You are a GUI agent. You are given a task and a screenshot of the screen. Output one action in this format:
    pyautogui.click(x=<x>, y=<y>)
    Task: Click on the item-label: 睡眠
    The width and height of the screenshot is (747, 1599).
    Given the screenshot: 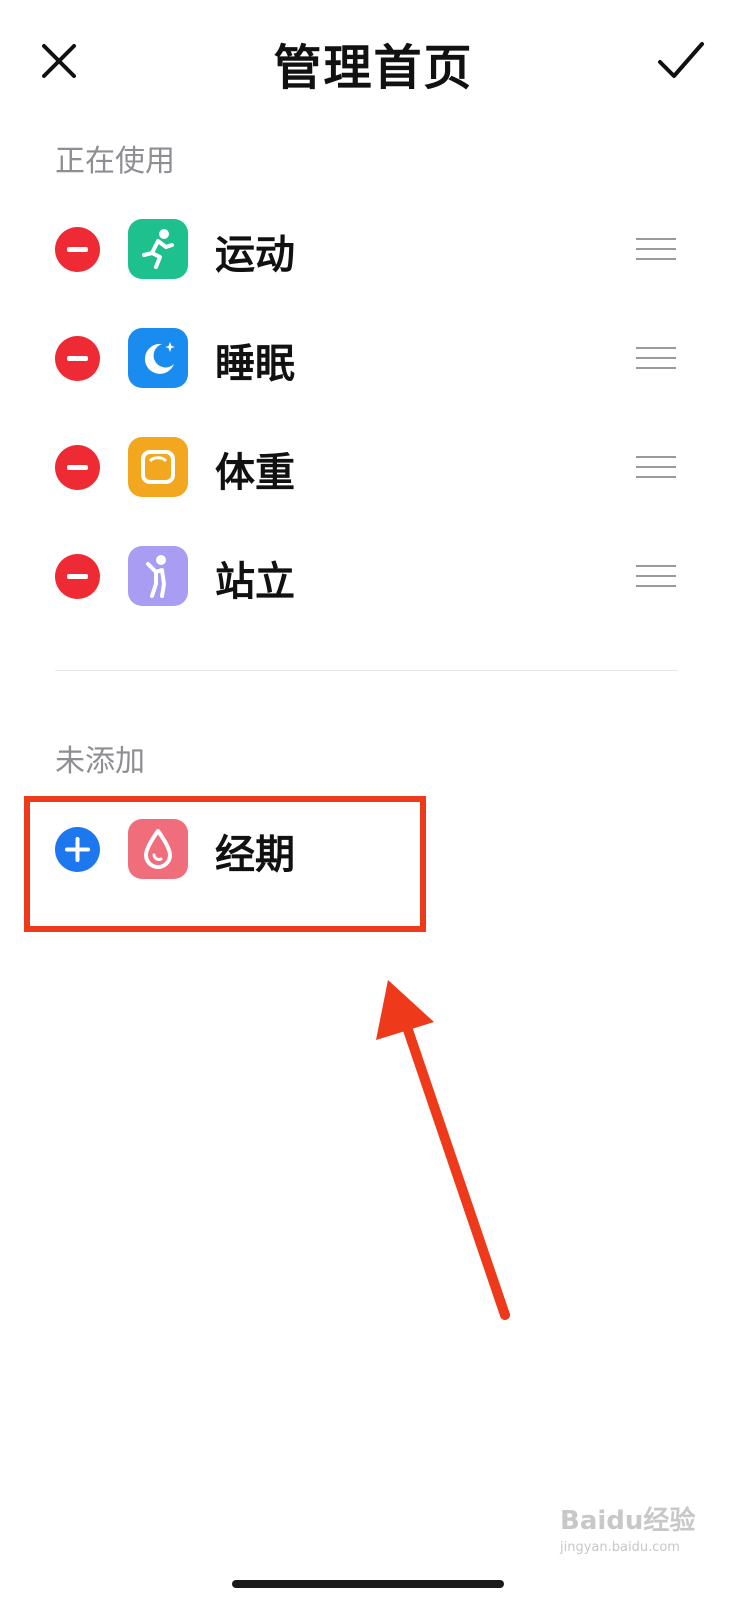 What is the action you would take?
    pyautogui.click(x=255, y=364)
    